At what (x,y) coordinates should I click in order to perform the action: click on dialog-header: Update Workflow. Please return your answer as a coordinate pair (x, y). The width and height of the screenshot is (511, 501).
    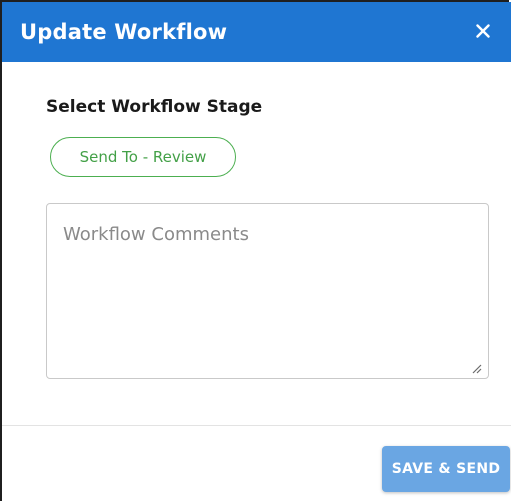
    Looking at the image, I should click on (256, 32).